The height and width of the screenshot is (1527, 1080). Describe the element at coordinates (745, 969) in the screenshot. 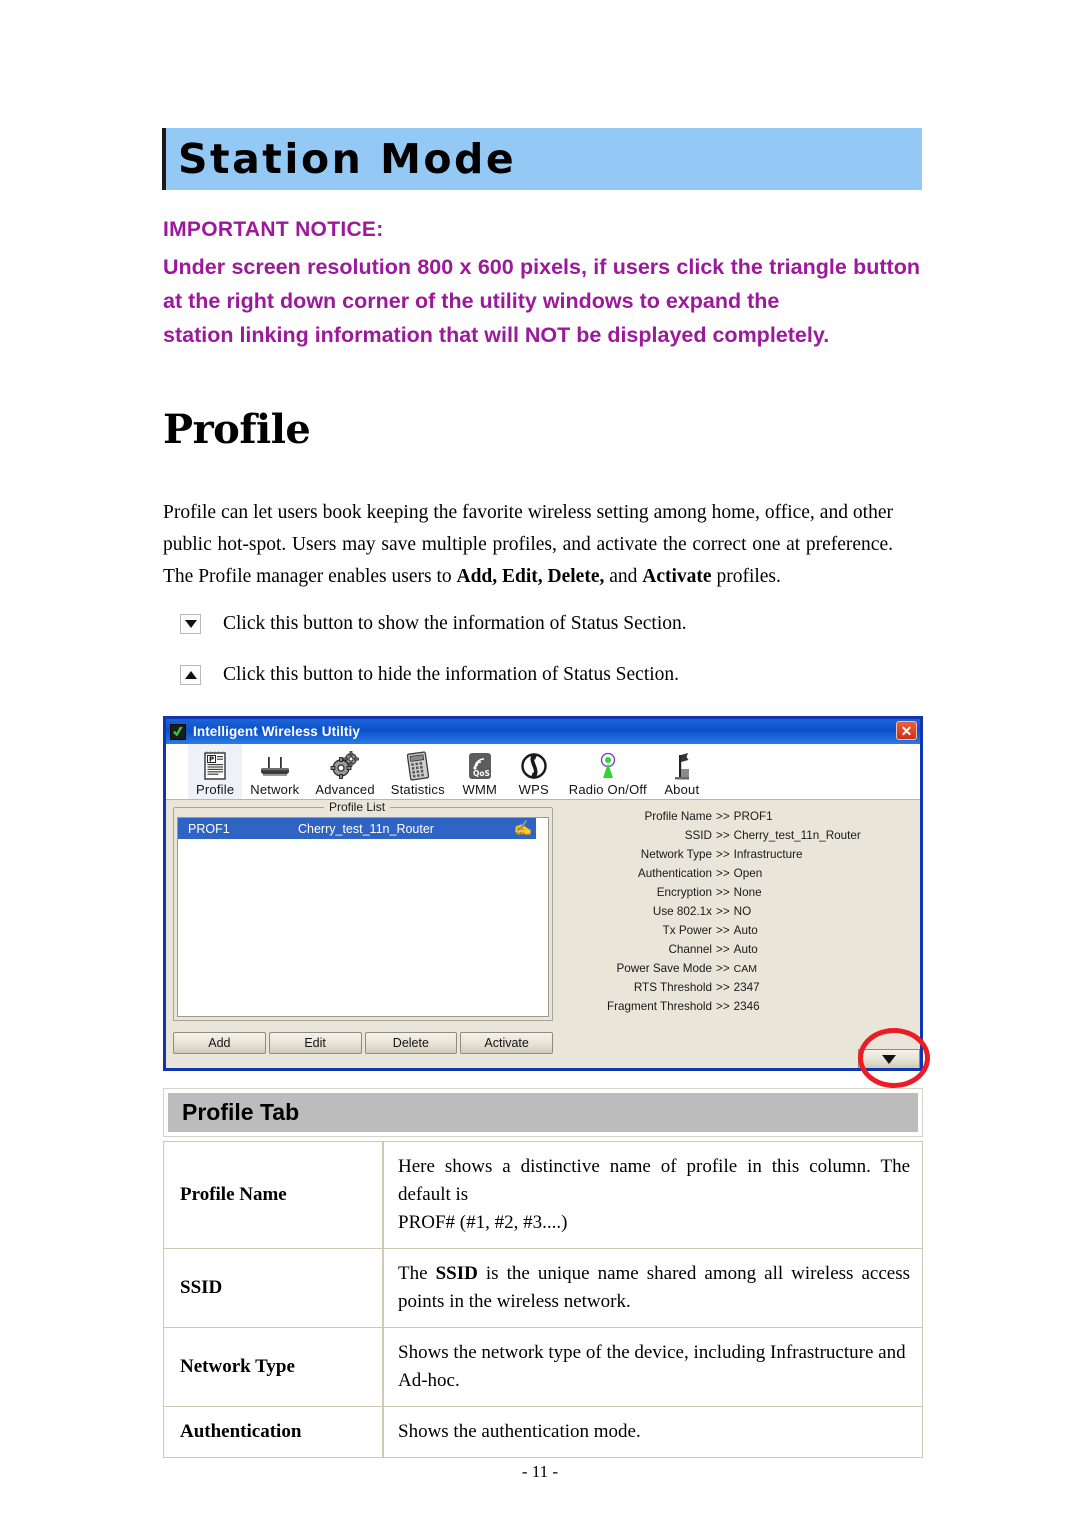

I see `status-power-save-mode-value: CAM` at that location.